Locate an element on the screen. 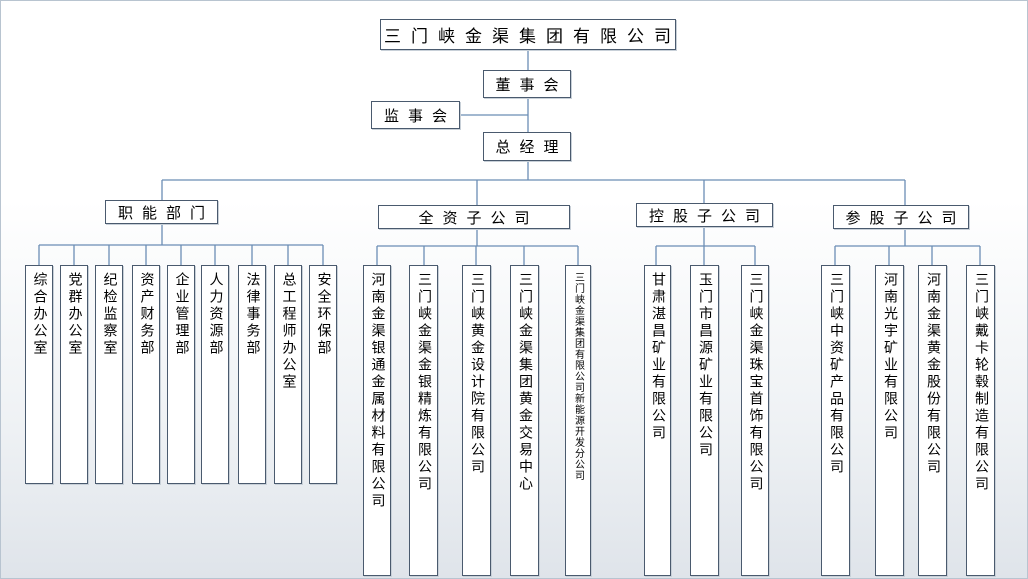  participating-company-box: 三门峡戴卡轮毂制造有限公司 is located at coordinates (980, 420).